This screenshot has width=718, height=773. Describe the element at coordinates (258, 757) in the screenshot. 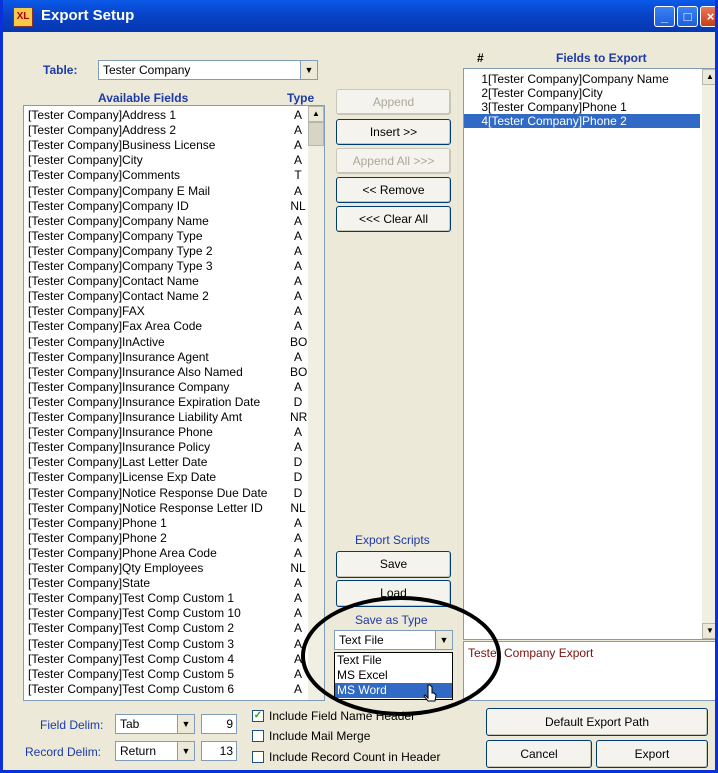

I see `include-record-count-checkbox` at that location.